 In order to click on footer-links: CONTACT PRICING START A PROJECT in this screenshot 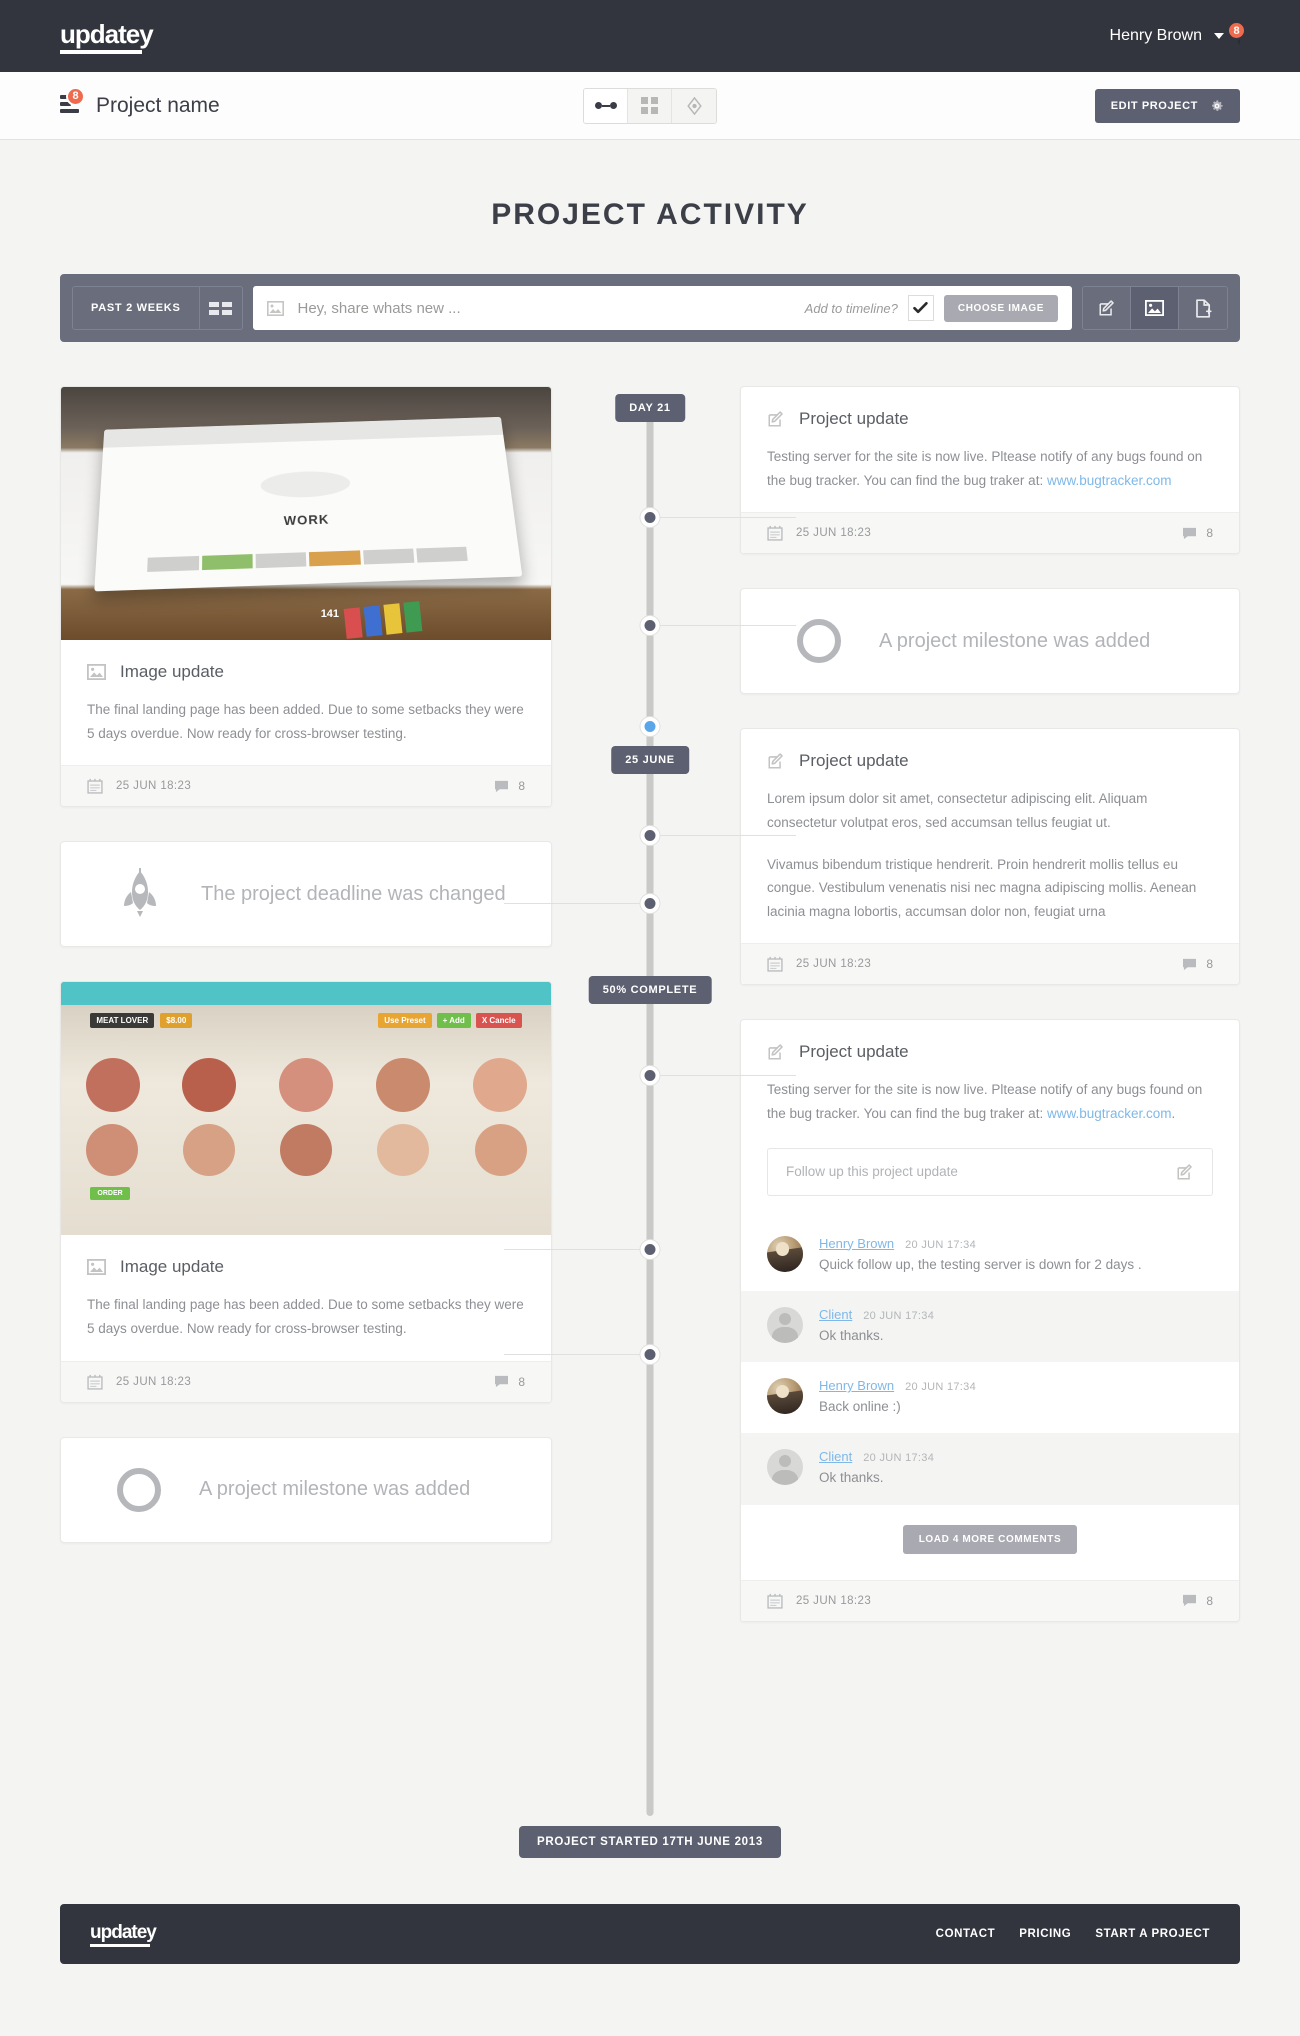, I will do `click(1073, 1934)`.